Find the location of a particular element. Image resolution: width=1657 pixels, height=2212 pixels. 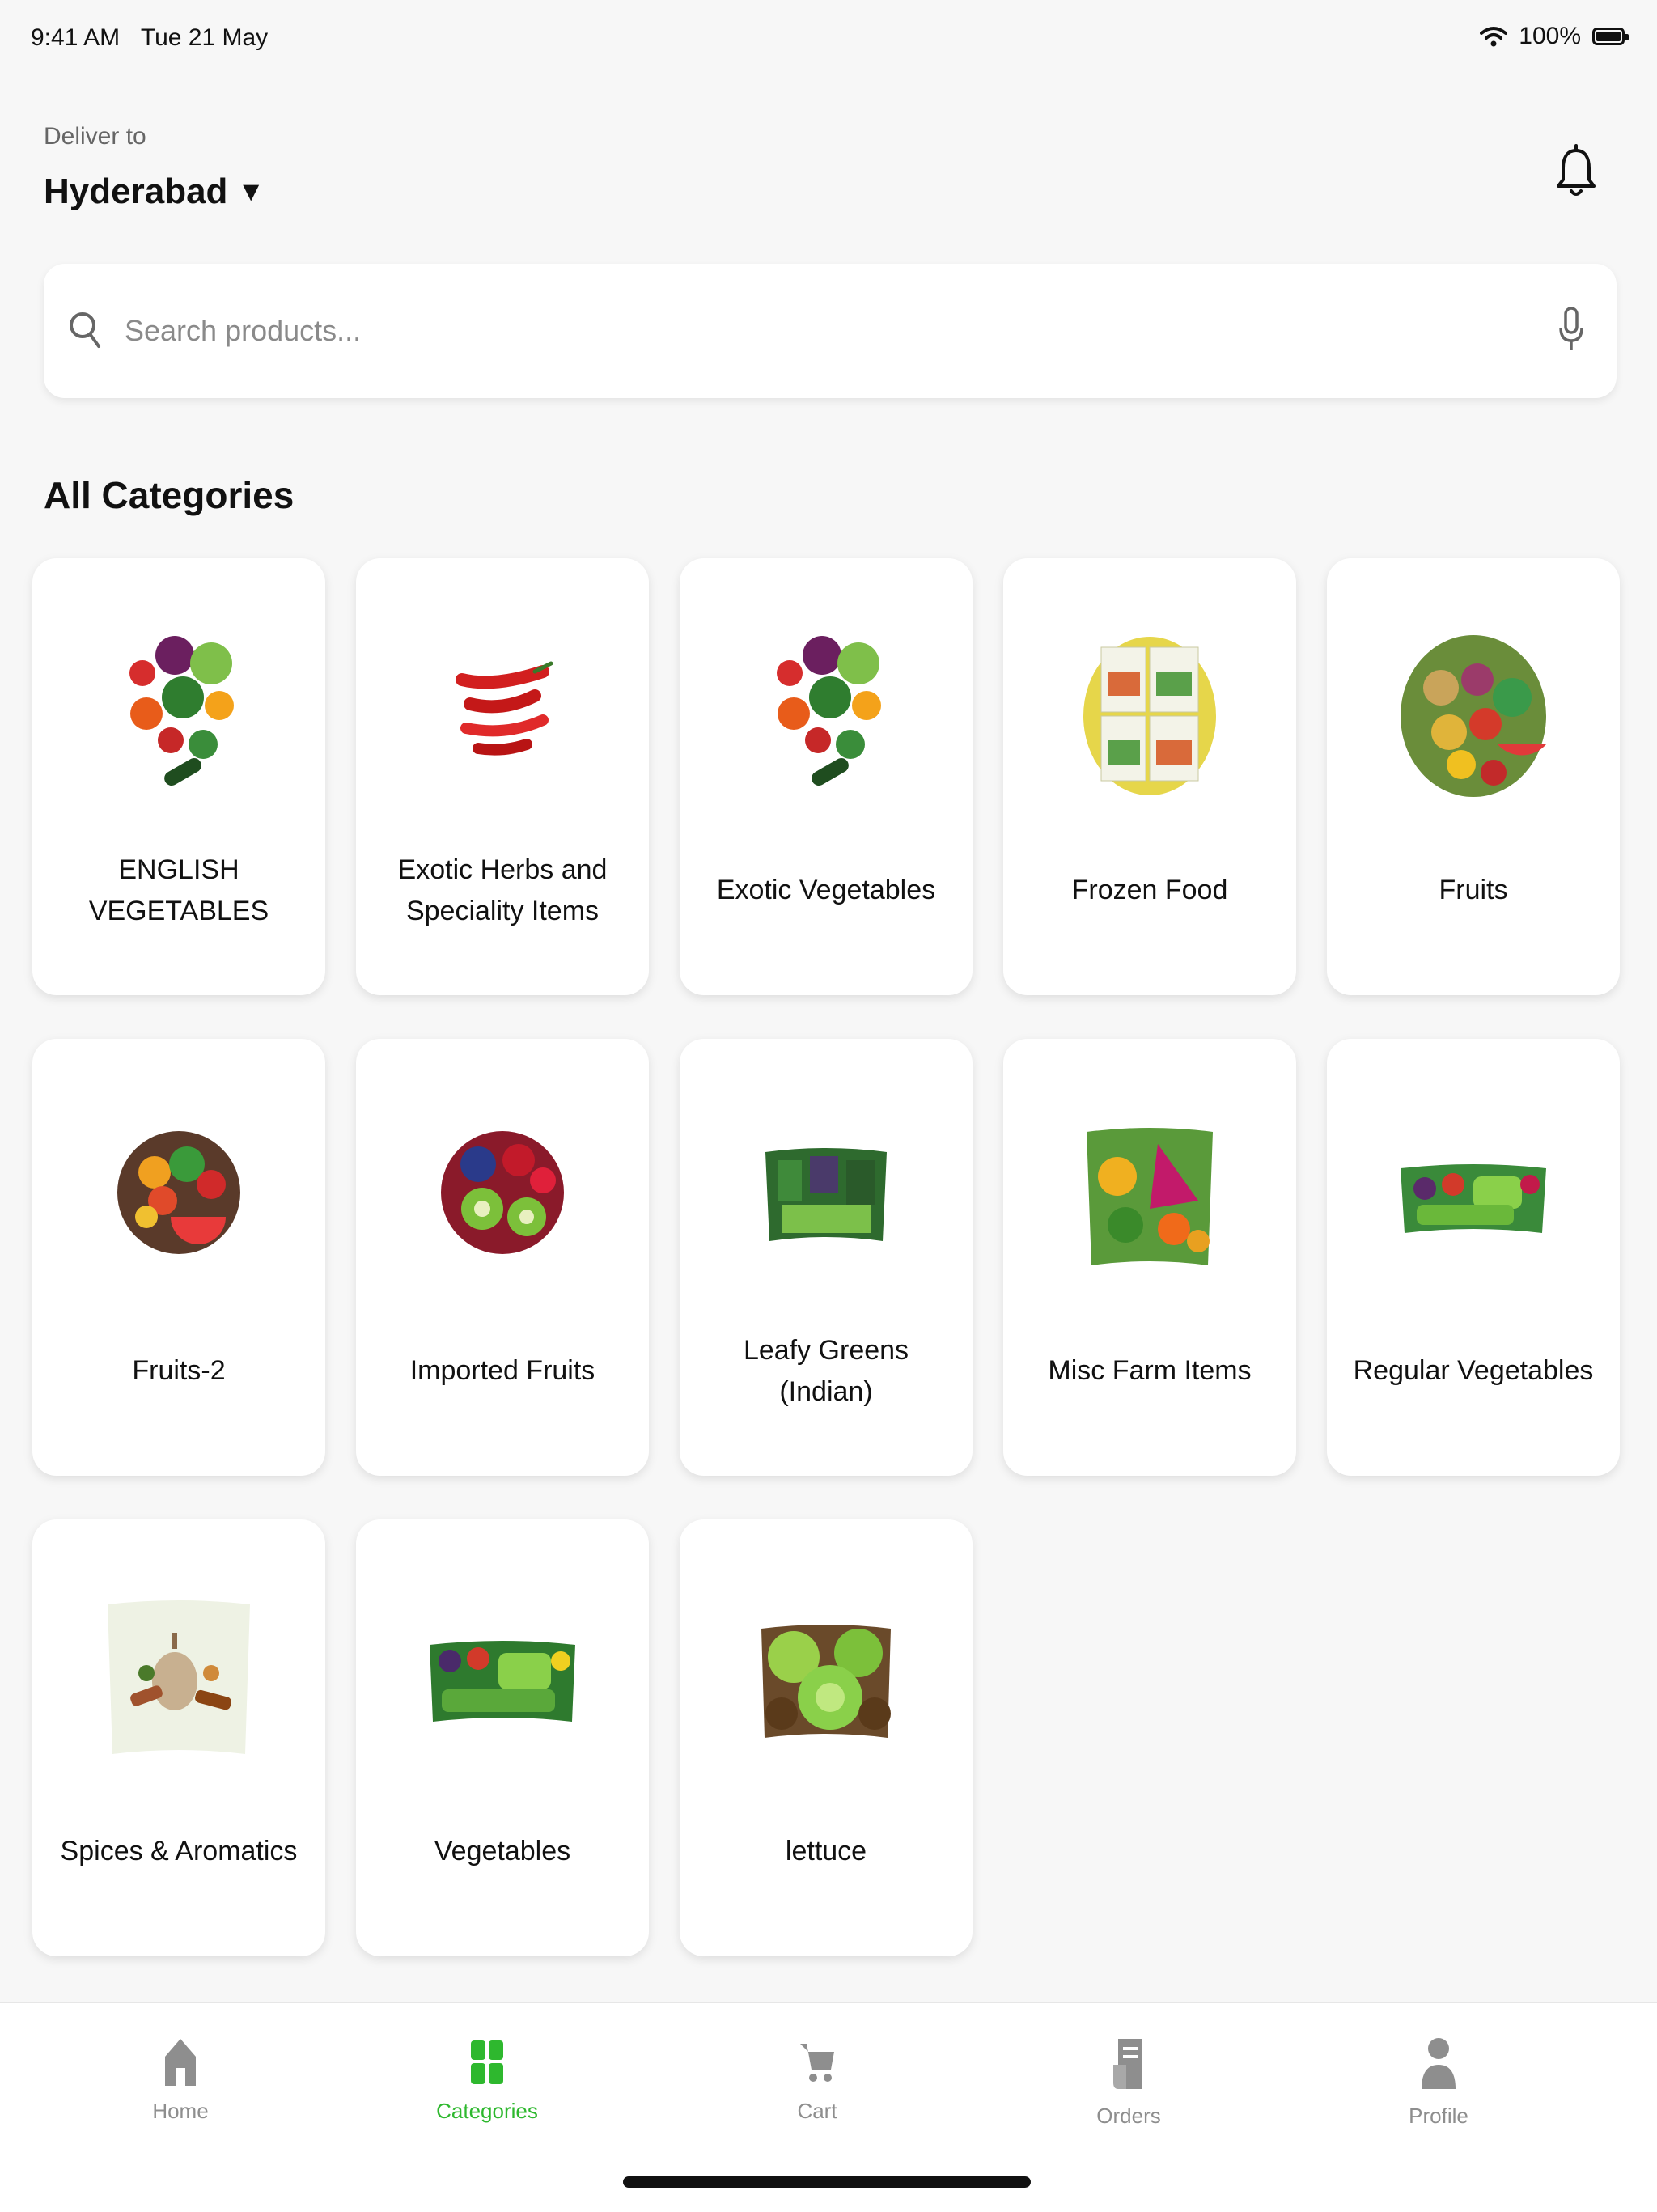

location-selector: Hyderabad ▼ is located at coordinates (154, 192).